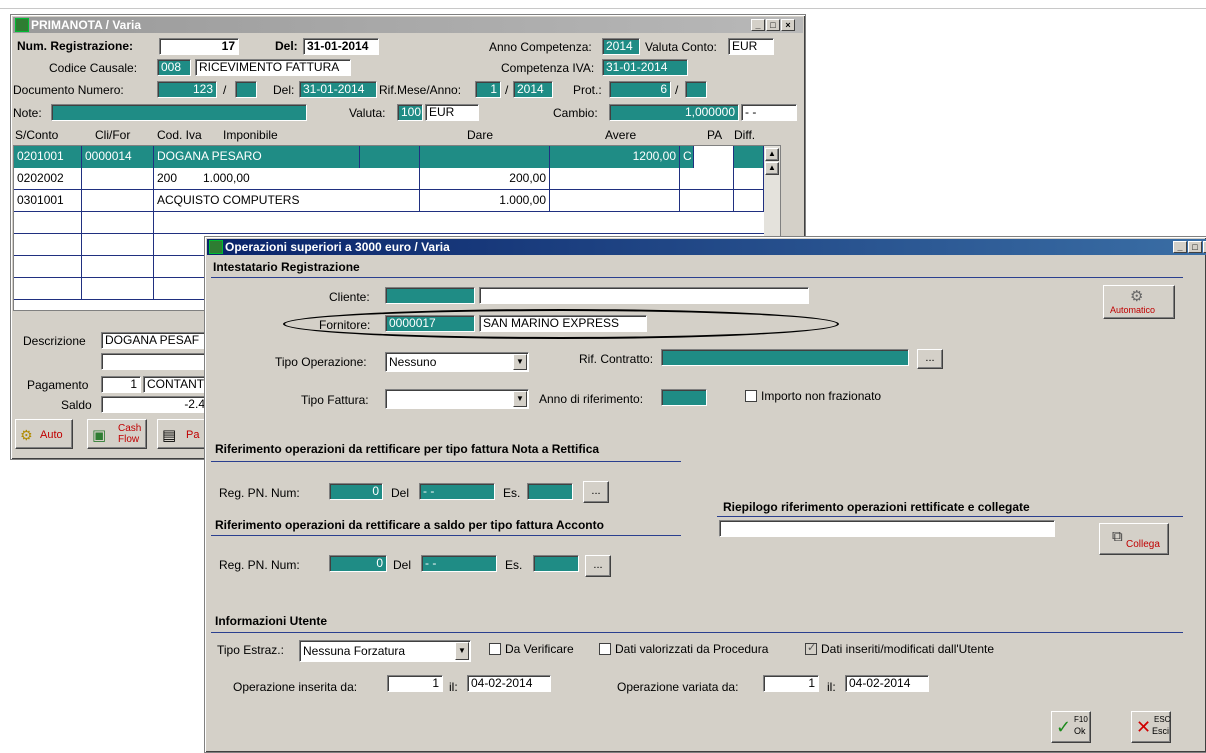 This screenshot has height=753, width=1206. What do you see at coordinates (887, 528) in the screenshot?
I see `riepilogo-field` at bounding box center [887, 528].